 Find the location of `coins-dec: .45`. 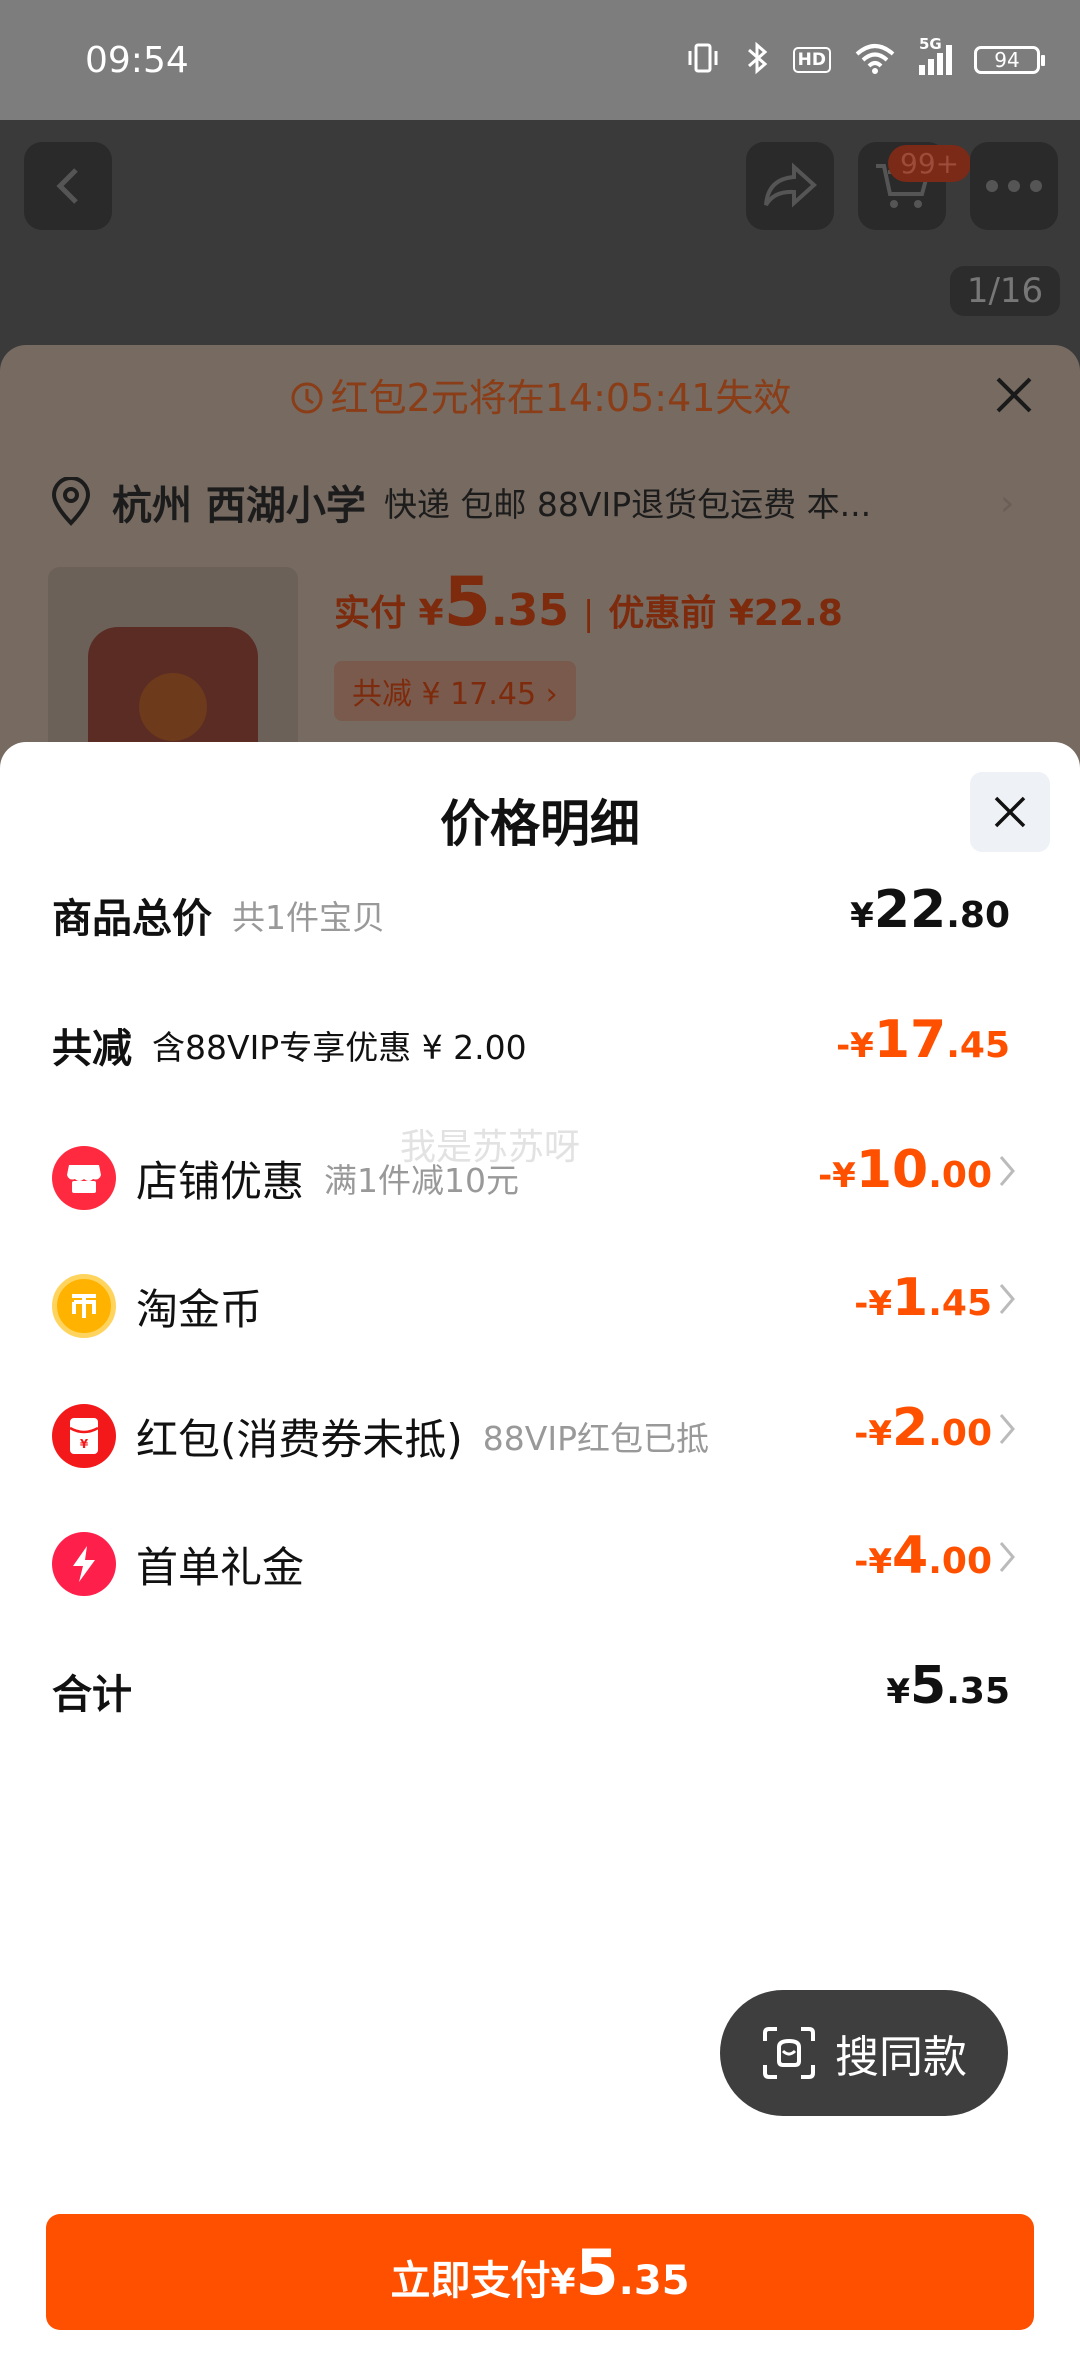

coins-dec: .45 is located at coordinates (960, 1303).